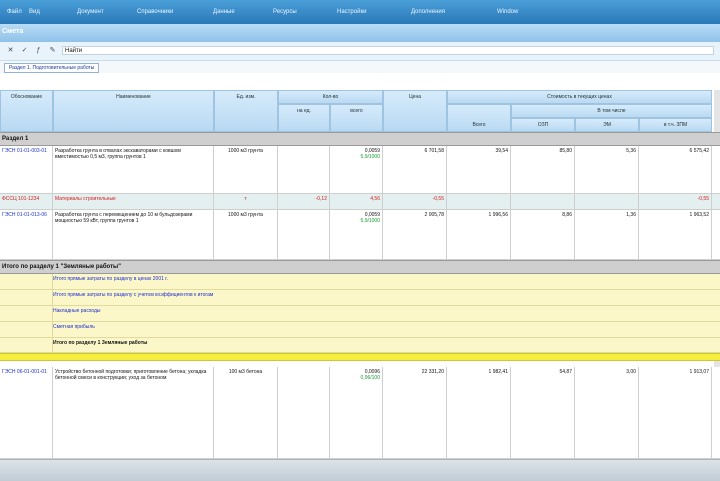  Describe the element at coordinates (360, 345) in the screenshot. I see `totals-row: Итого по разделу 1 Земляные работы` at that location.